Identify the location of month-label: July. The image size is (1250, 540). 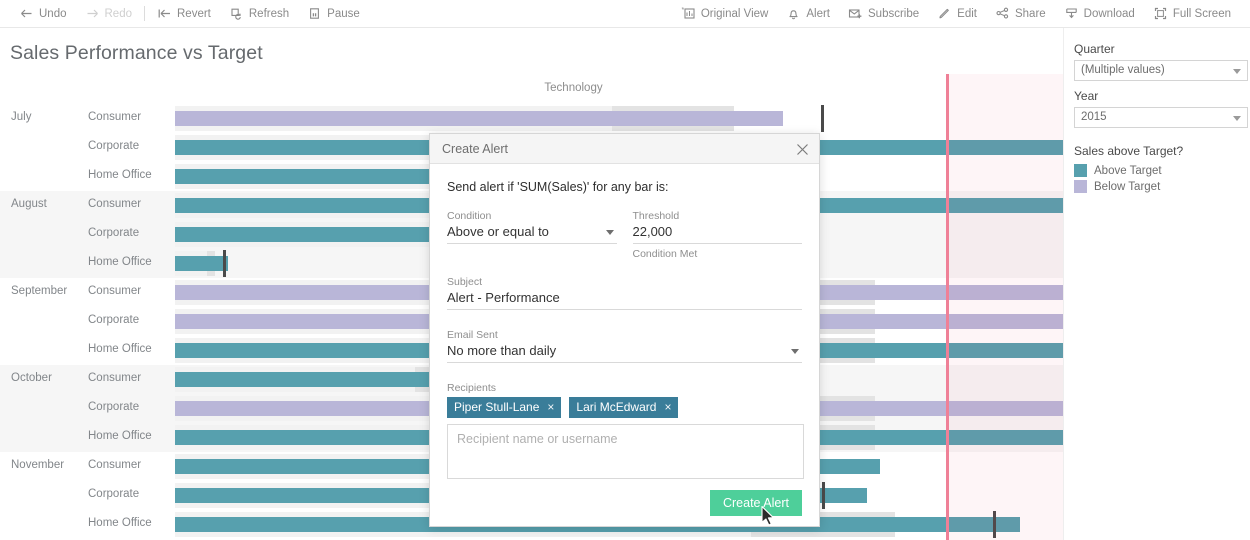
(21, 117).